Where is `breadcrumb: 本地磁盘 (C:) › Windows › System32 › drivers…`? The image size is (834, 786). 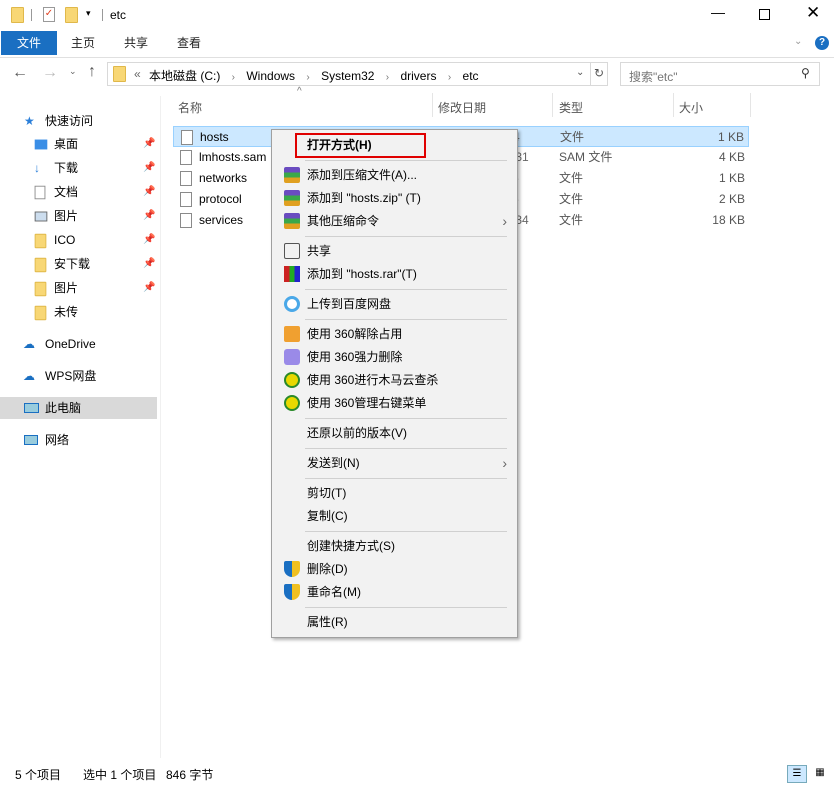 breadcrumb: 本地磁盘 (C:) › Windows › System32 › drivers… is located at coordinates (314, 76).